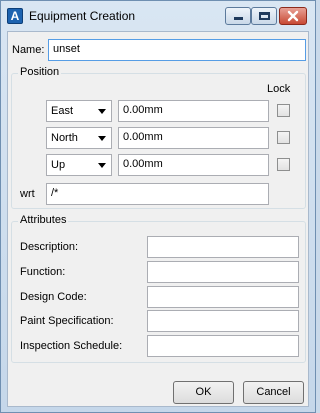  What do you see at coordinates (158, 16) in the screenshot?
I see `title-bar: A Equipment Creation` at bounding box center [158, 16].